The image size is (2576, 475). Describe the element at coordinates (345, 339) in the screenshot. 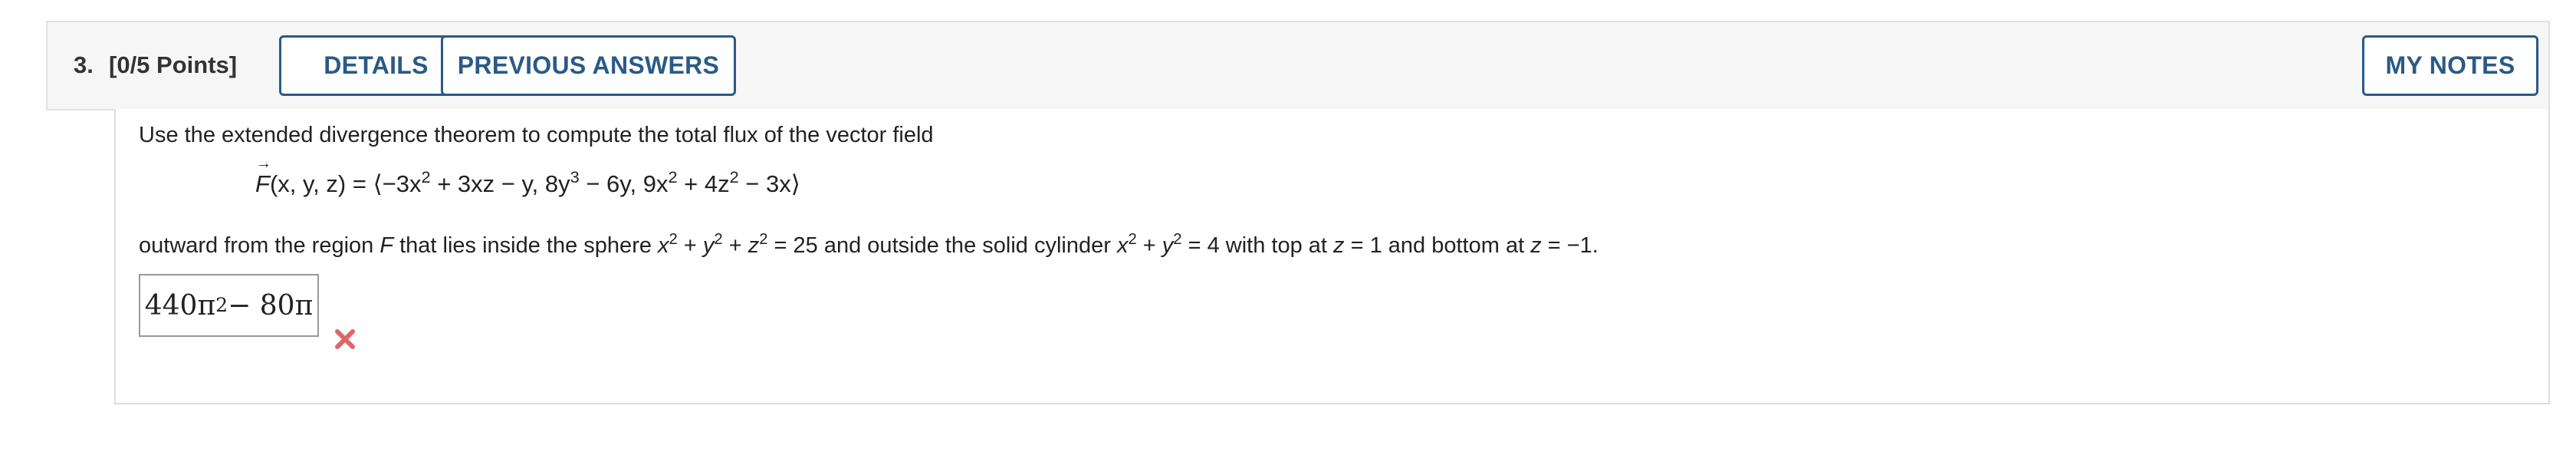

I see `x-mark-icon` at that location.